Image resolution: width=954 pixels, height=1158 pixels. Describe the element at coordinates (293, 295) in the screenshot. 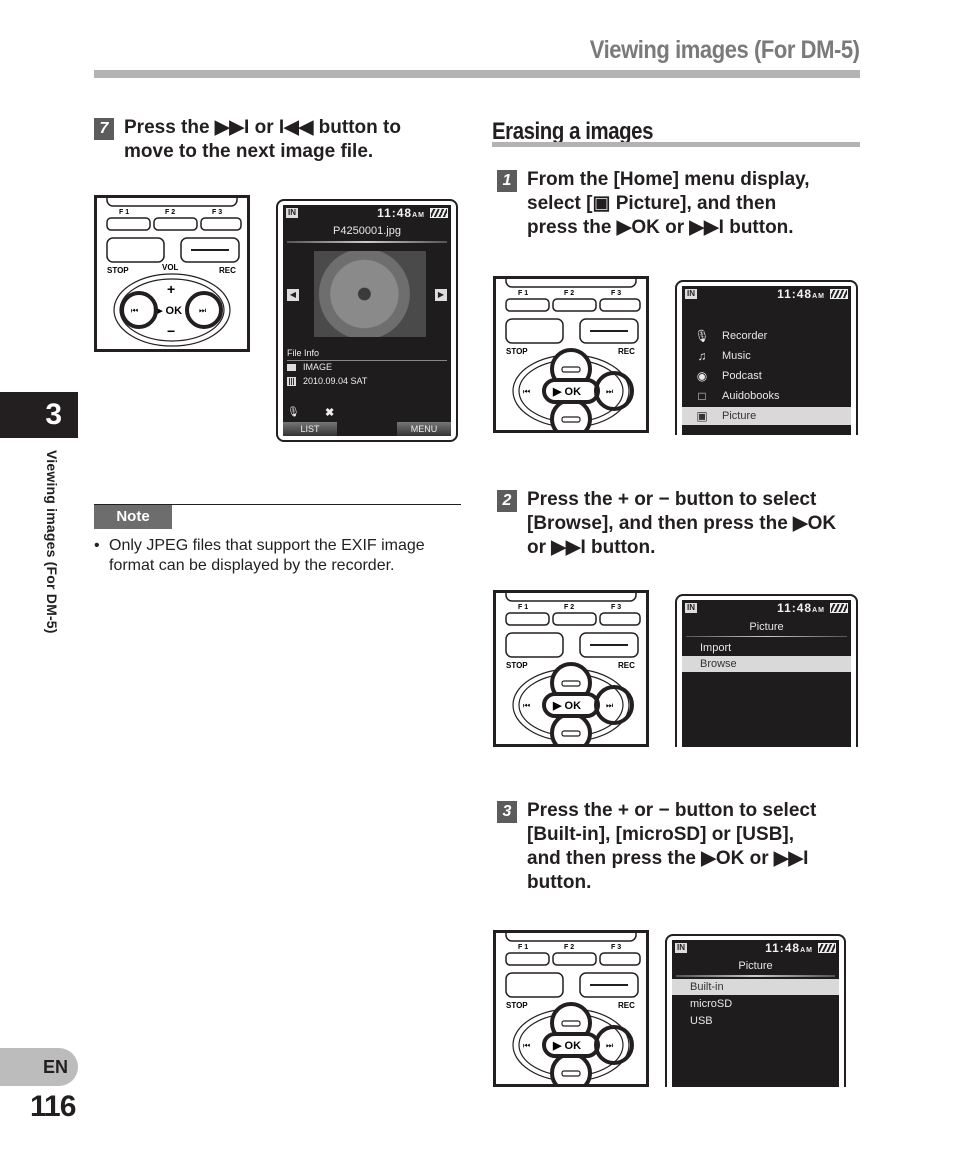

I see `previous-image-button: ◀` at that location.